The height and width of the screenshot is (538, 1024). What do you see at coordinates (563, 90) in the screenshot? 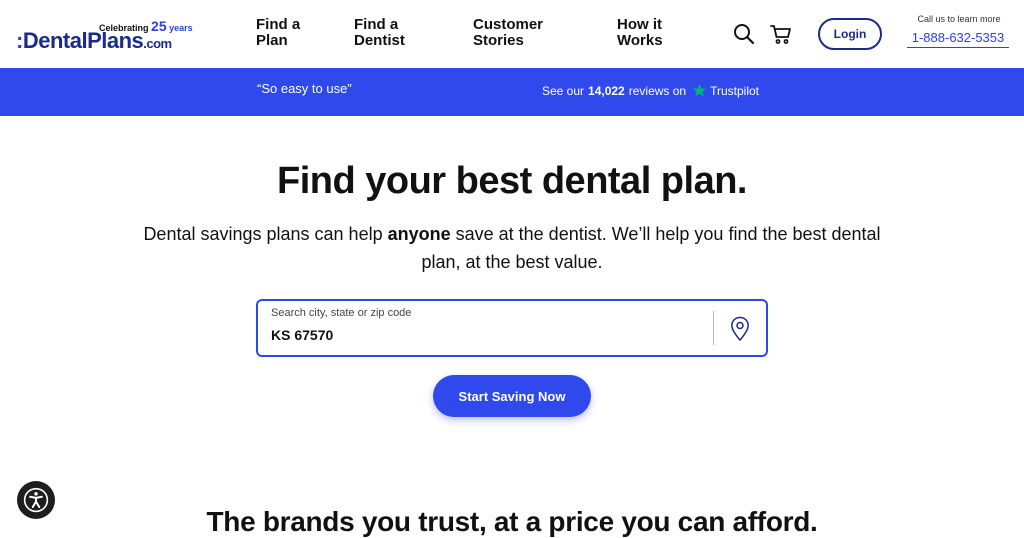
I see `reviews-prefix: See our` at bounding box center [563, 90].